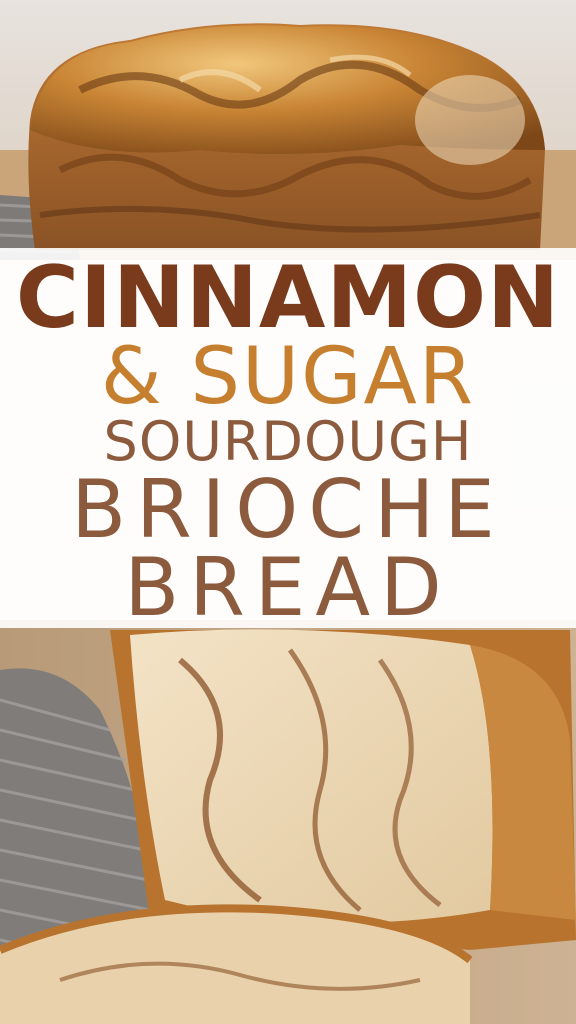 The height and width of the screenshot is (1024, 576). I want to click on title-line-bread: BREAD, so click(288, 587).